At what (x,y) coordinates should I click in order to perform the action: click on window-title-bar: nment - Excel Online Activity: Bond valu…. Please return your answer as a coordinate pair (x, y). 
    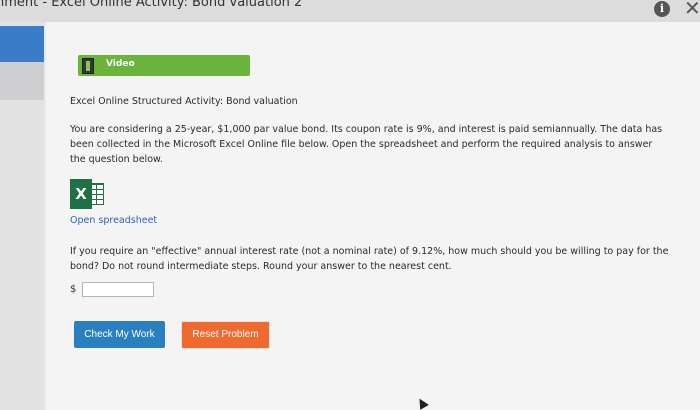
    Looking at the image, I should click on (350, 11).